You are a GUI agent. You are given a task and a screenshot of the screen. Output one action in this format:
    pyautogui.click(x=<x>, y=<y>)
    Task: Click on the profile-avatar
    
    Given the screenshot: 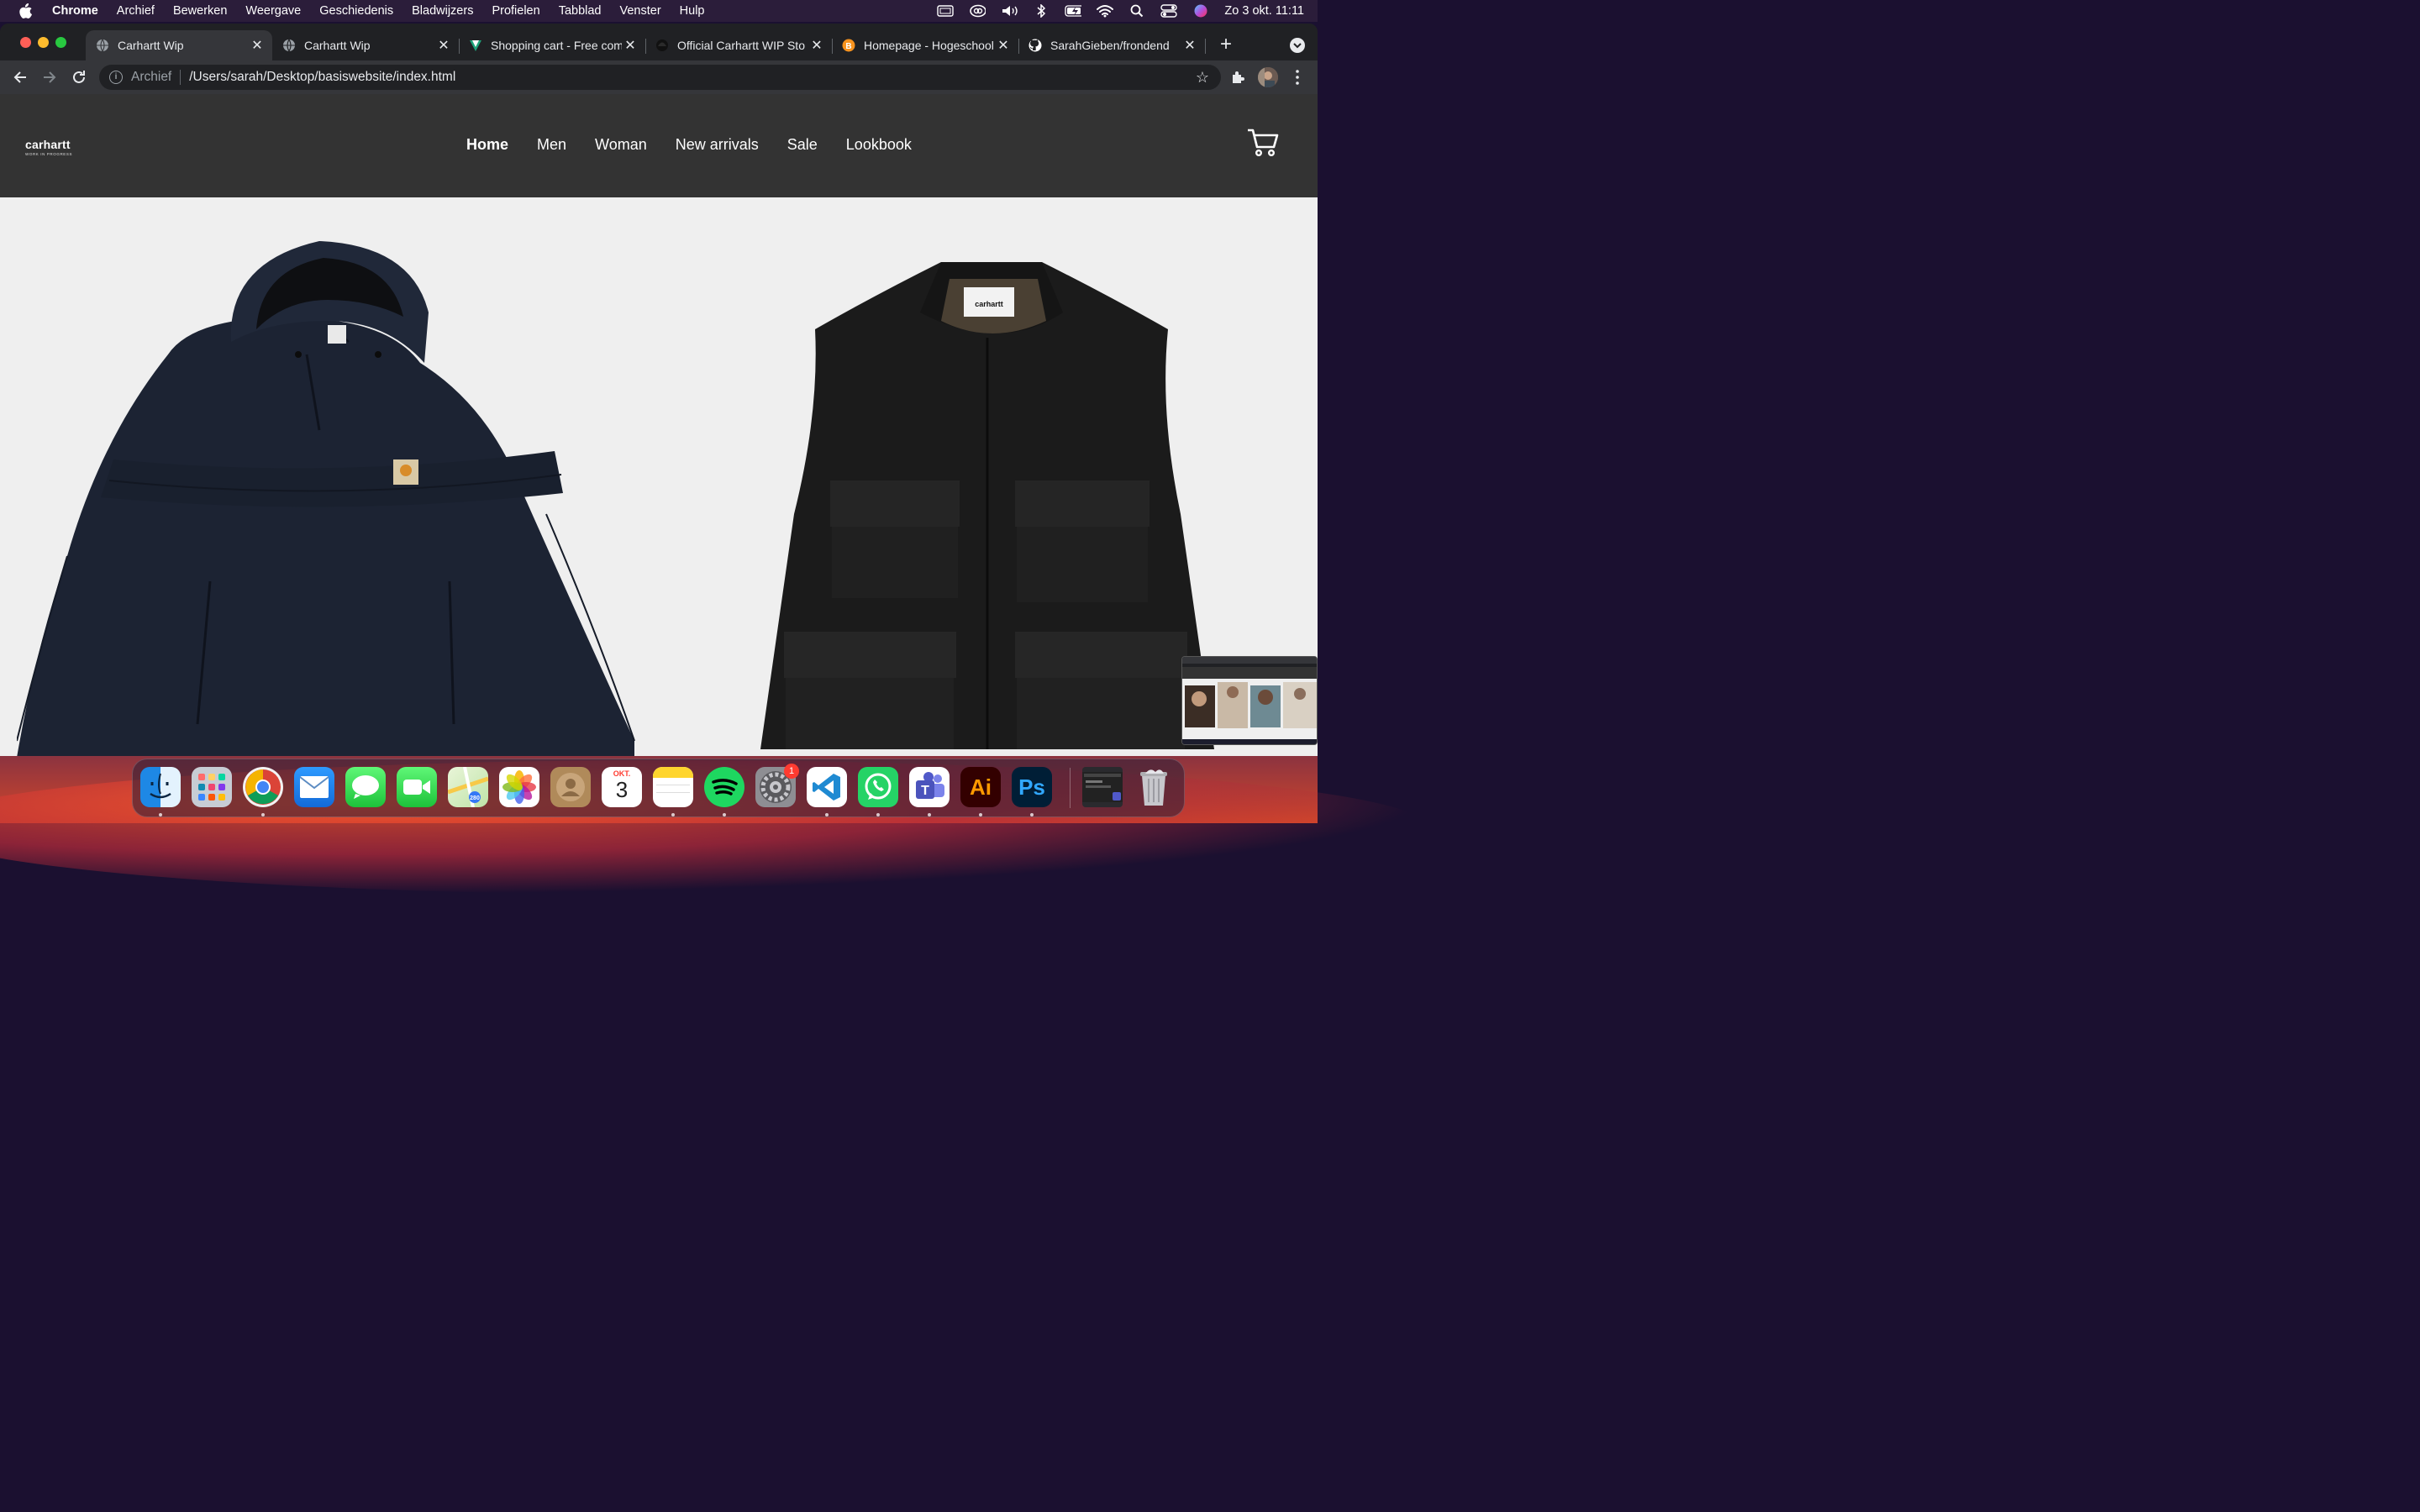 What is the action you would take?
    pyautogui.click(x=1268, y=77)
    